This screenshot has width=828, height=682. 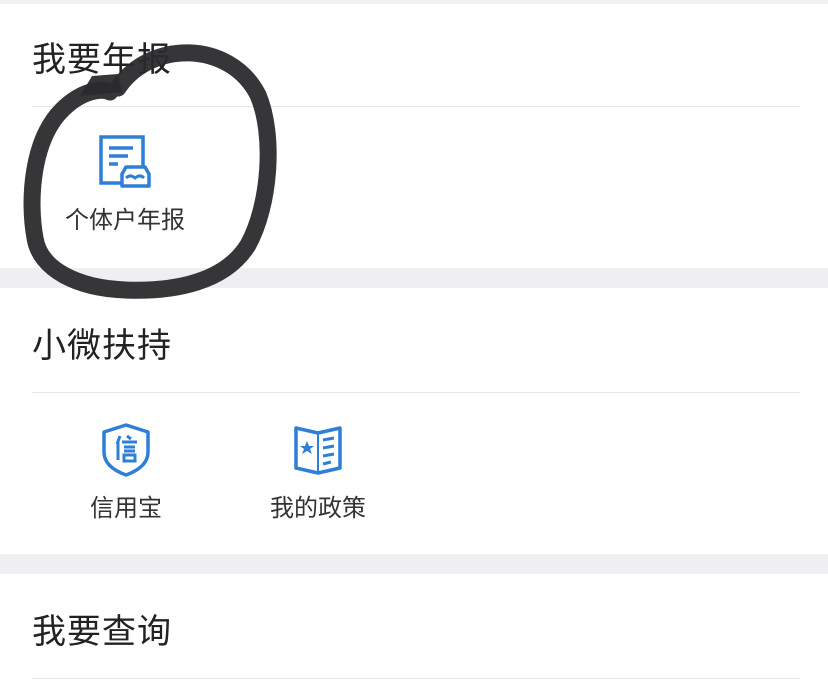 I want to click on section-title: 小微扶持, so click(x=102, y=346).